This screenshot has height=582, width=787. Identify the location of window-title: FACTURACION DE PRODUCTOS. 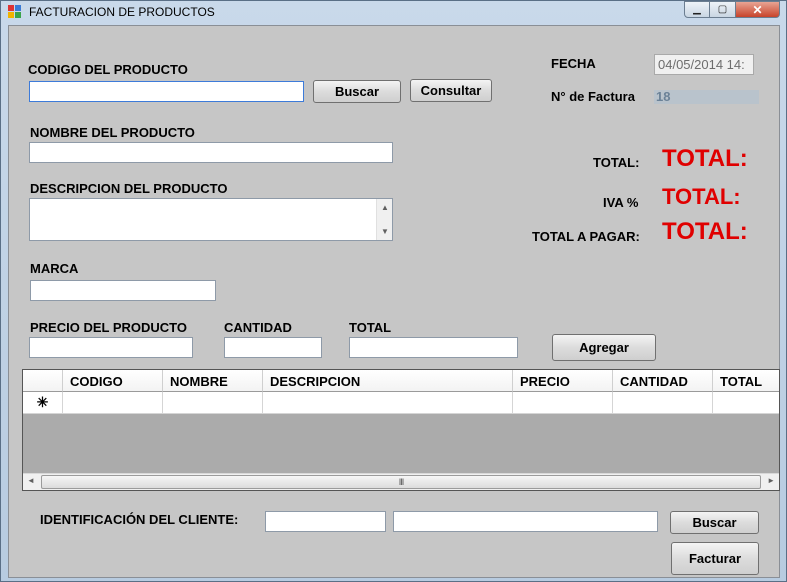
(122, 12).